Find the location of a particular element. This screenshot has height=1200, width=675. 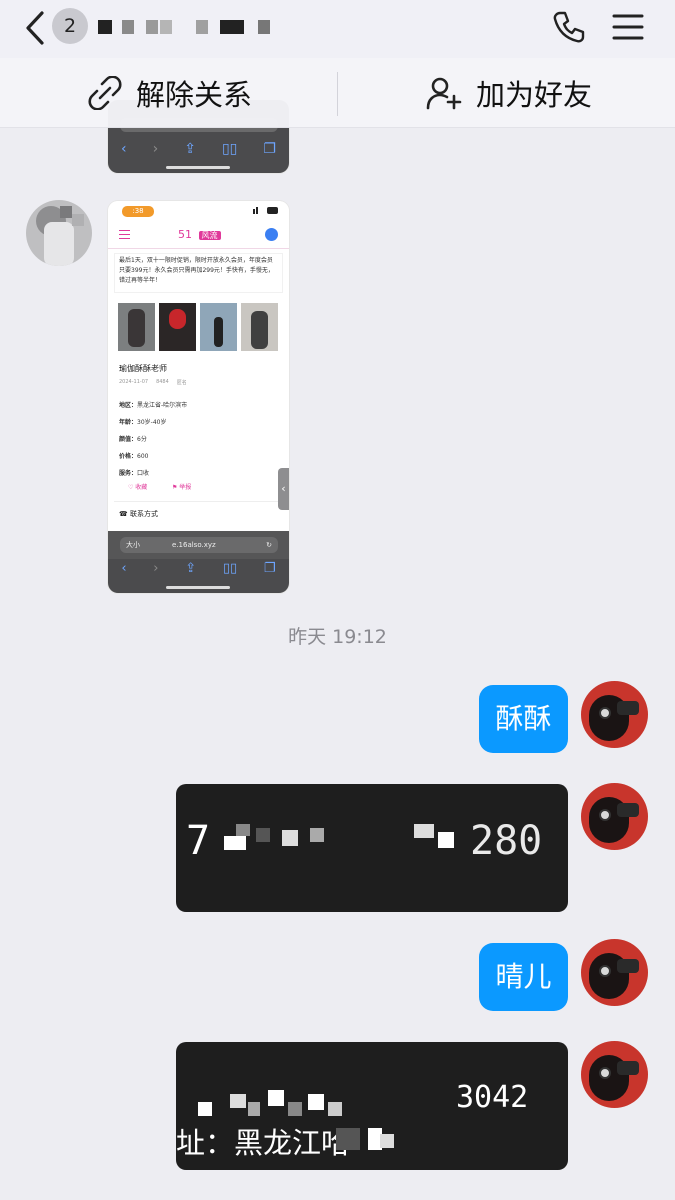

unlink-button: 解除关系 is located at coordinates (170, 93).